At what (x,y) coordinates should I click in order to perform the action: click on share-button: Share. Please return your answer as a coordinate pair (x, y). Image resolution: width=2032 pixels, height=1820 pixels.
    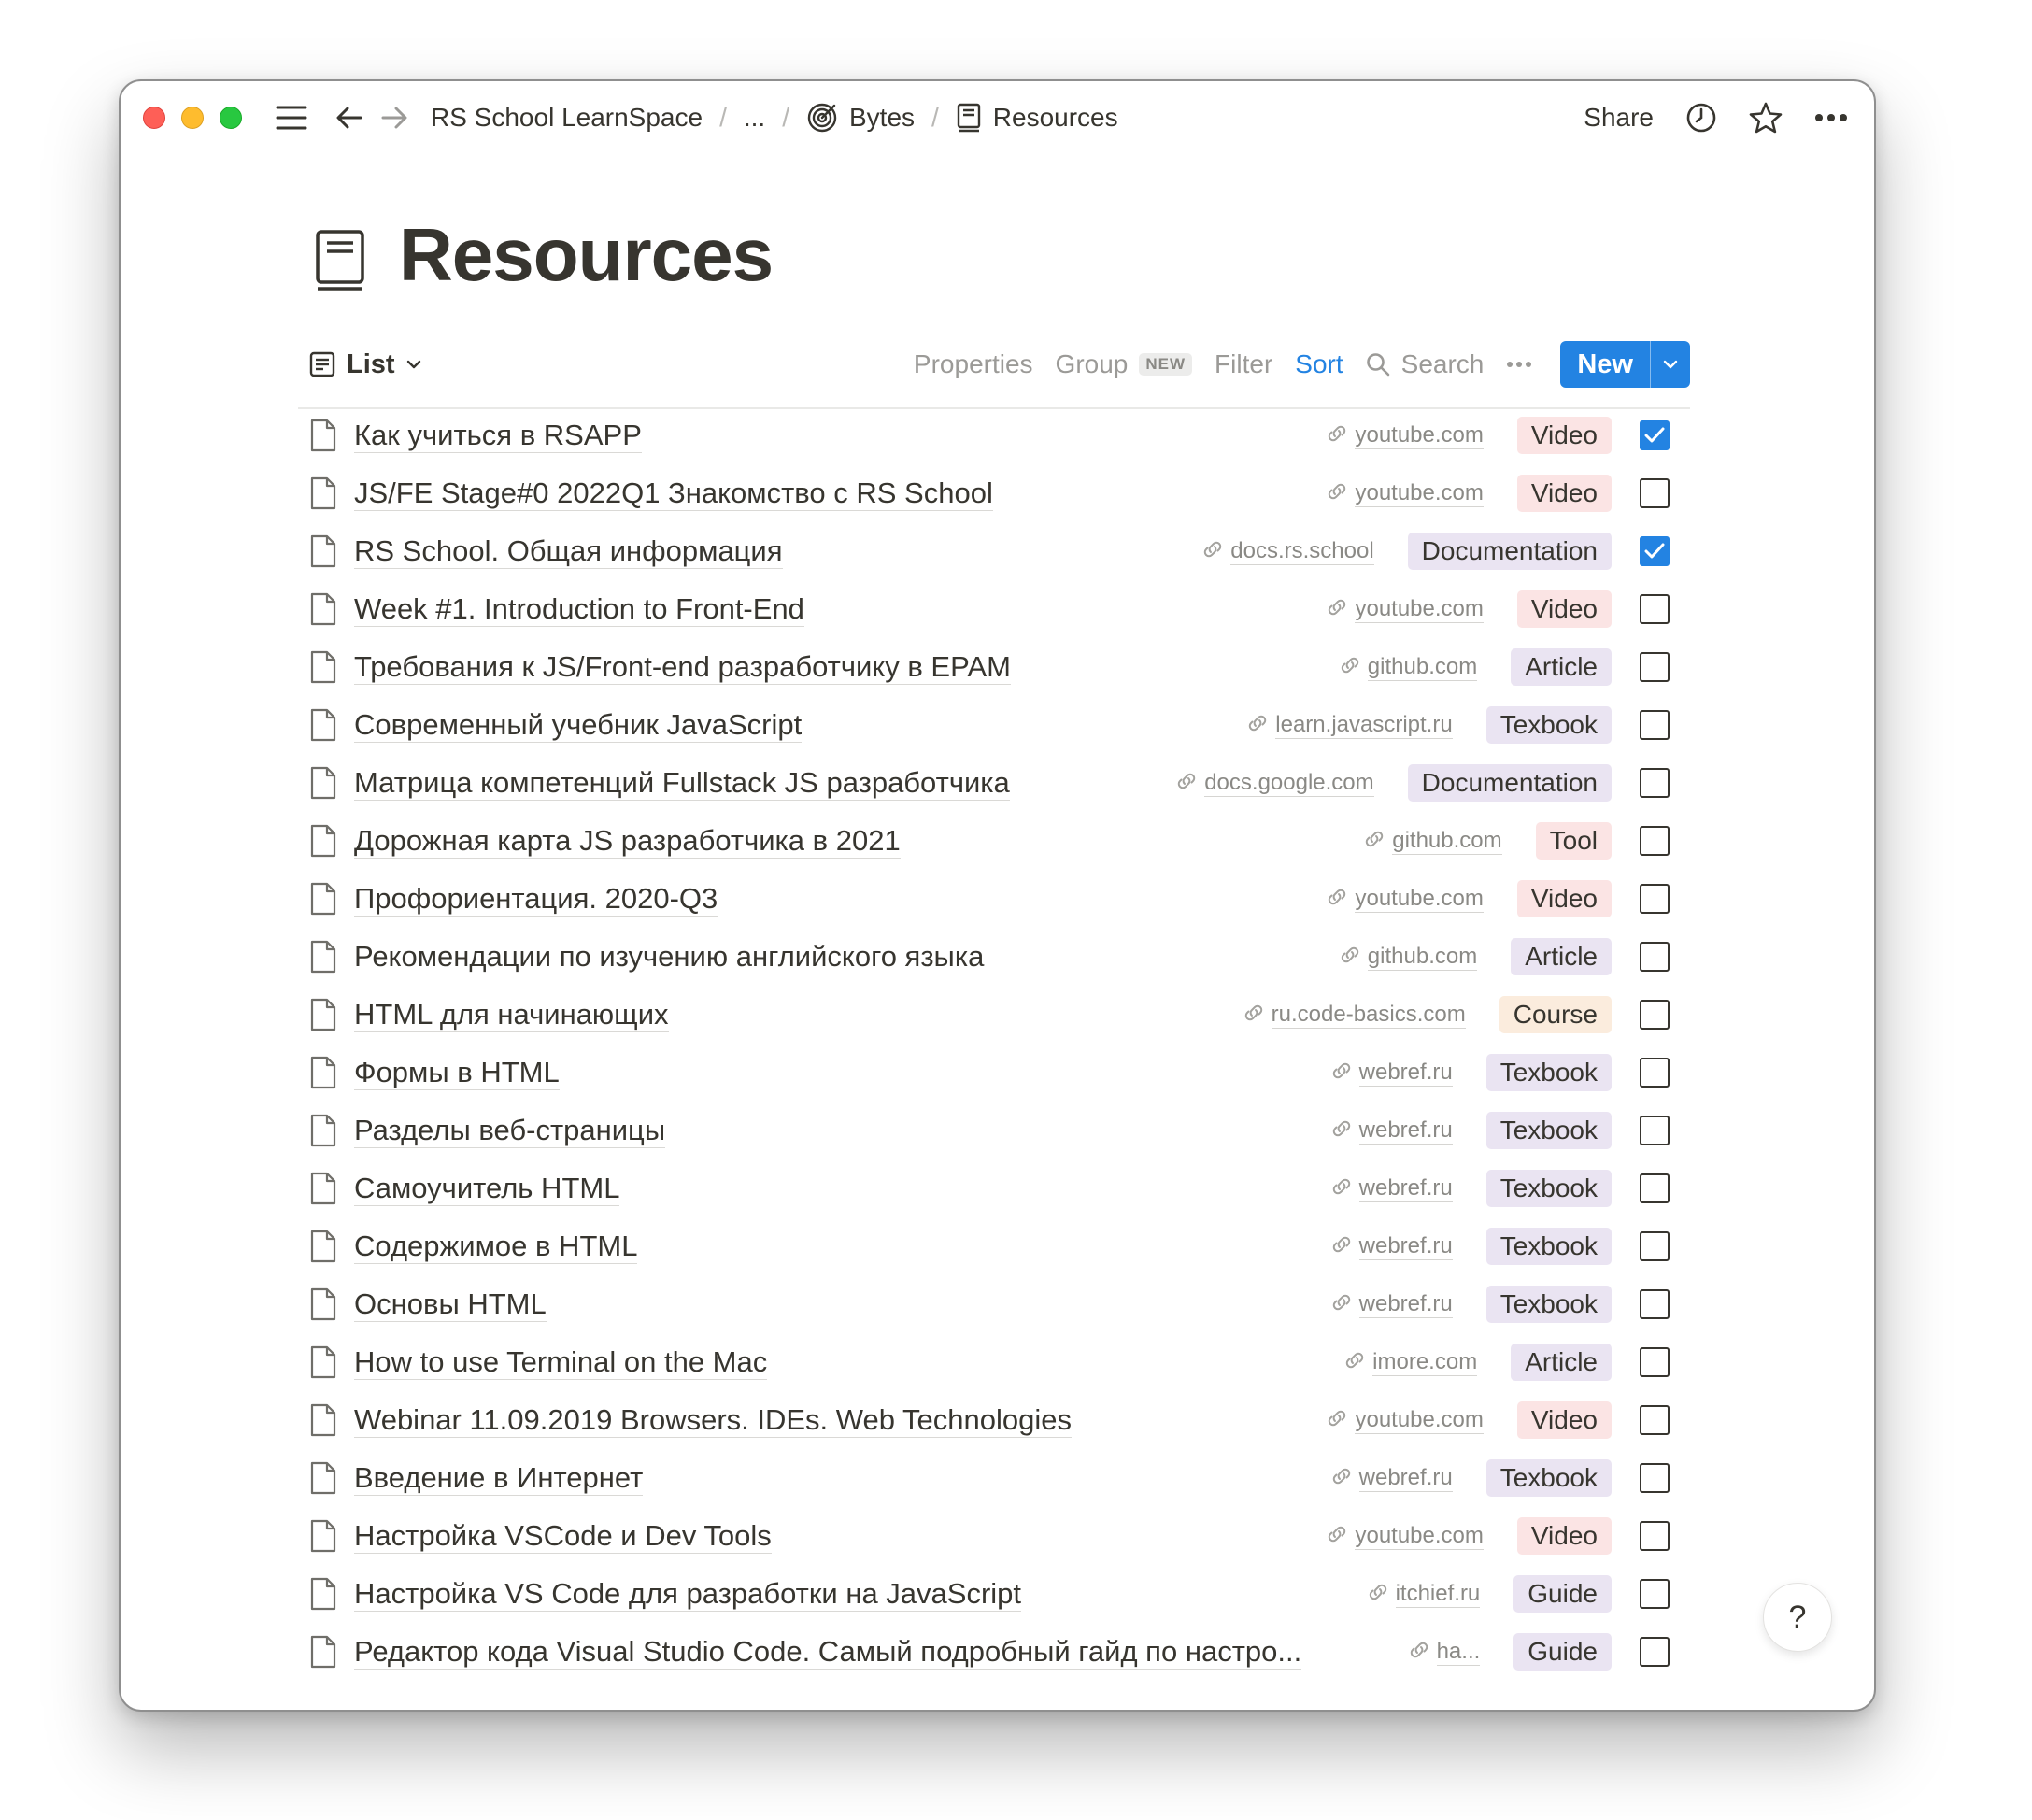
    Looking at the image, I should click on (1619, 118).